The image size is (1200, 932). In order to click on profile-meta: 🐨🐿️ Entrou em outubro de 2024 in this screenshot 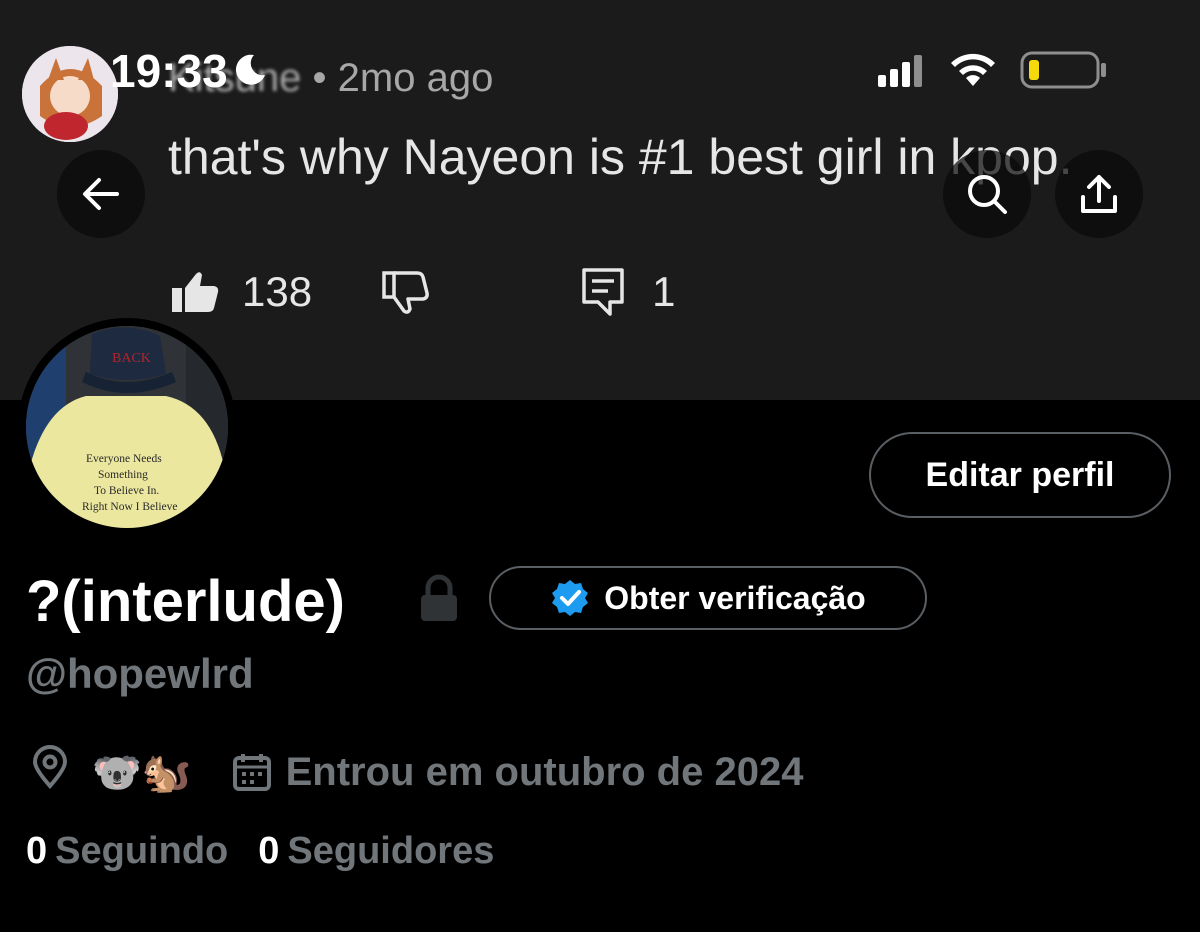, I will do `click(416, 772)`.